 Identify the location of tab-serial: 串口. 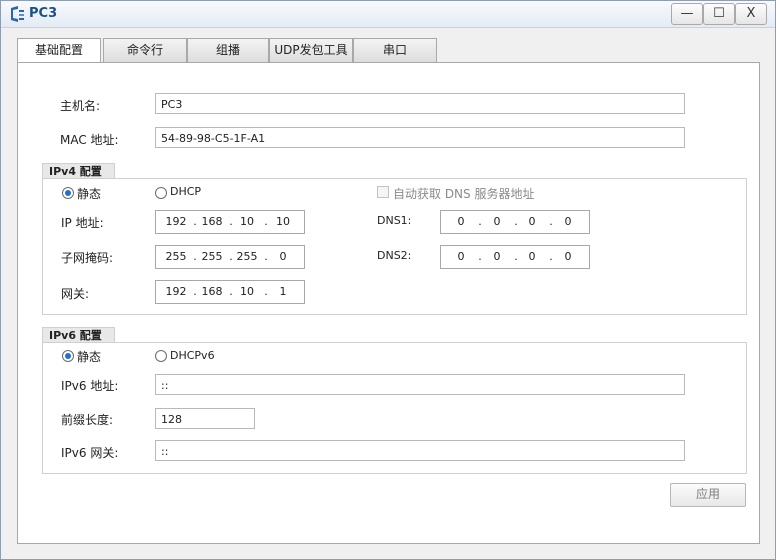
(395, 51).